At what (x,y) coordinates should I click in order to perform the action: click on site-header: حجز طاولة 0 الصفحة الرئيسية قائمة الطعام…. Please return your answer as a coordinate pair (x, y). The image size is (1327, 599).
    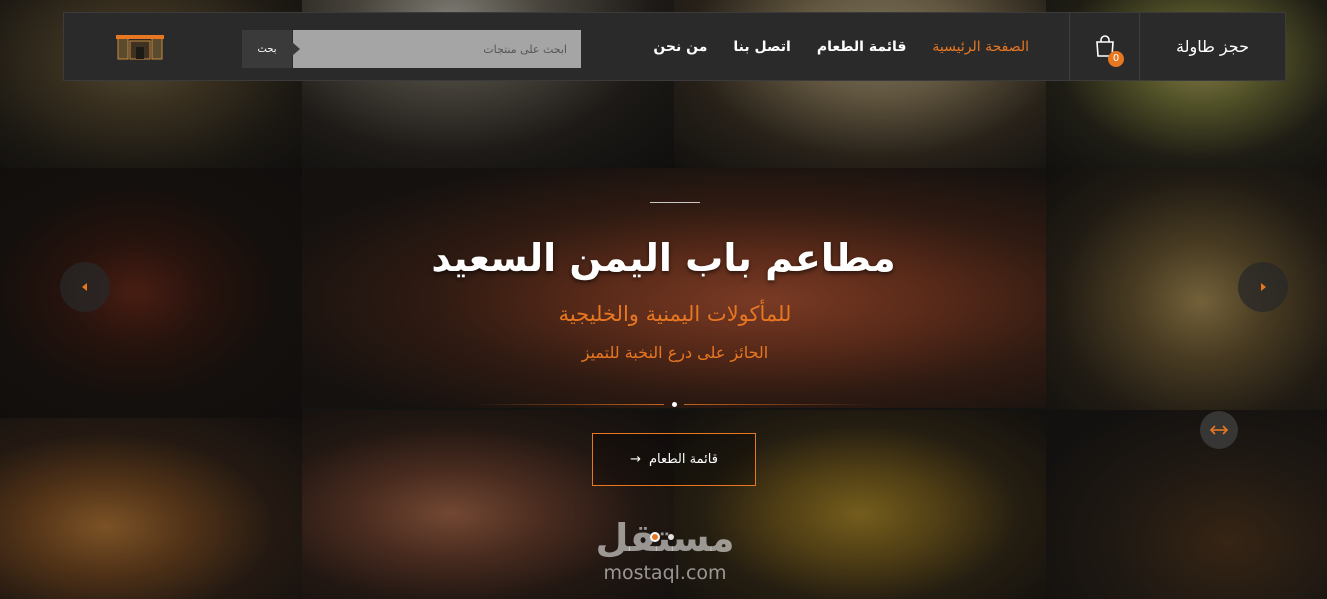
    Looking at the image, I should click on (674, 46).